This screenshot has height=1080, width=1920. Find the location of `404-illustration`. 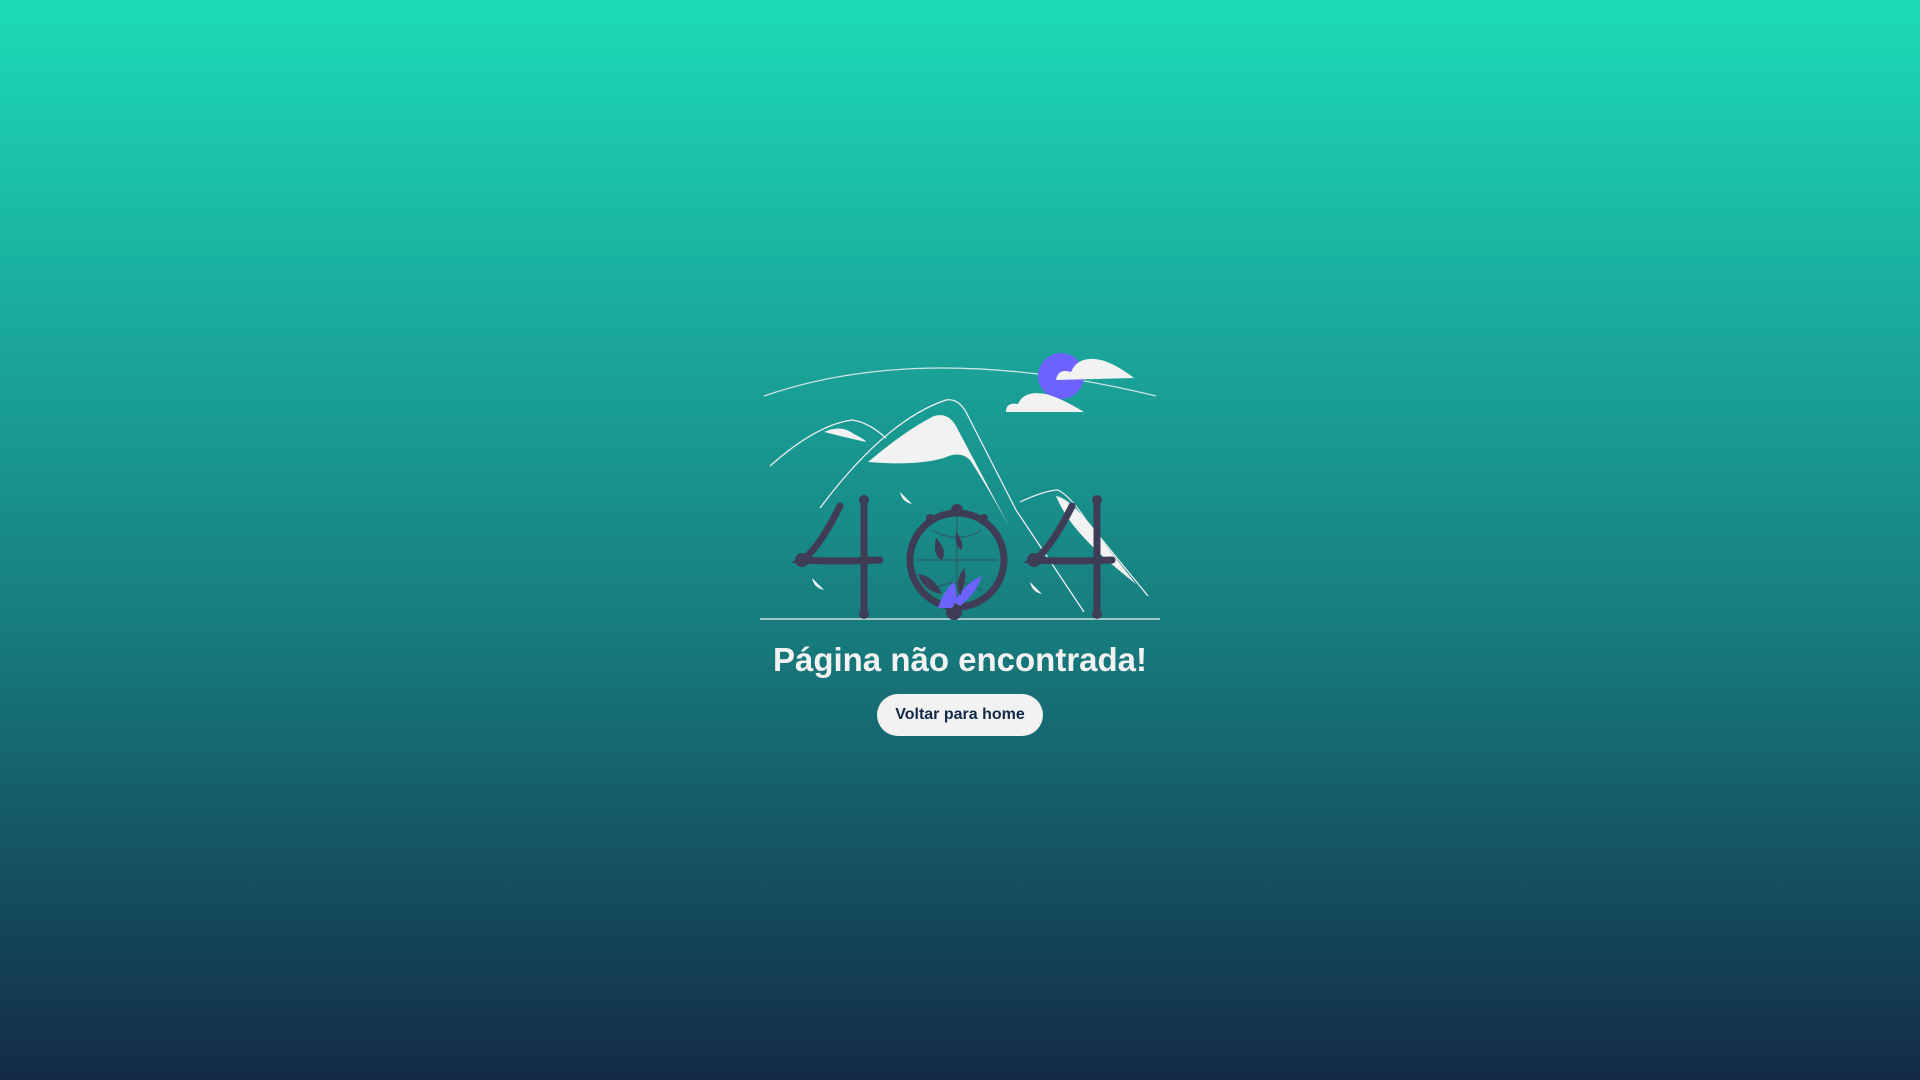

404-illustration is located at coordinates (960, 486).